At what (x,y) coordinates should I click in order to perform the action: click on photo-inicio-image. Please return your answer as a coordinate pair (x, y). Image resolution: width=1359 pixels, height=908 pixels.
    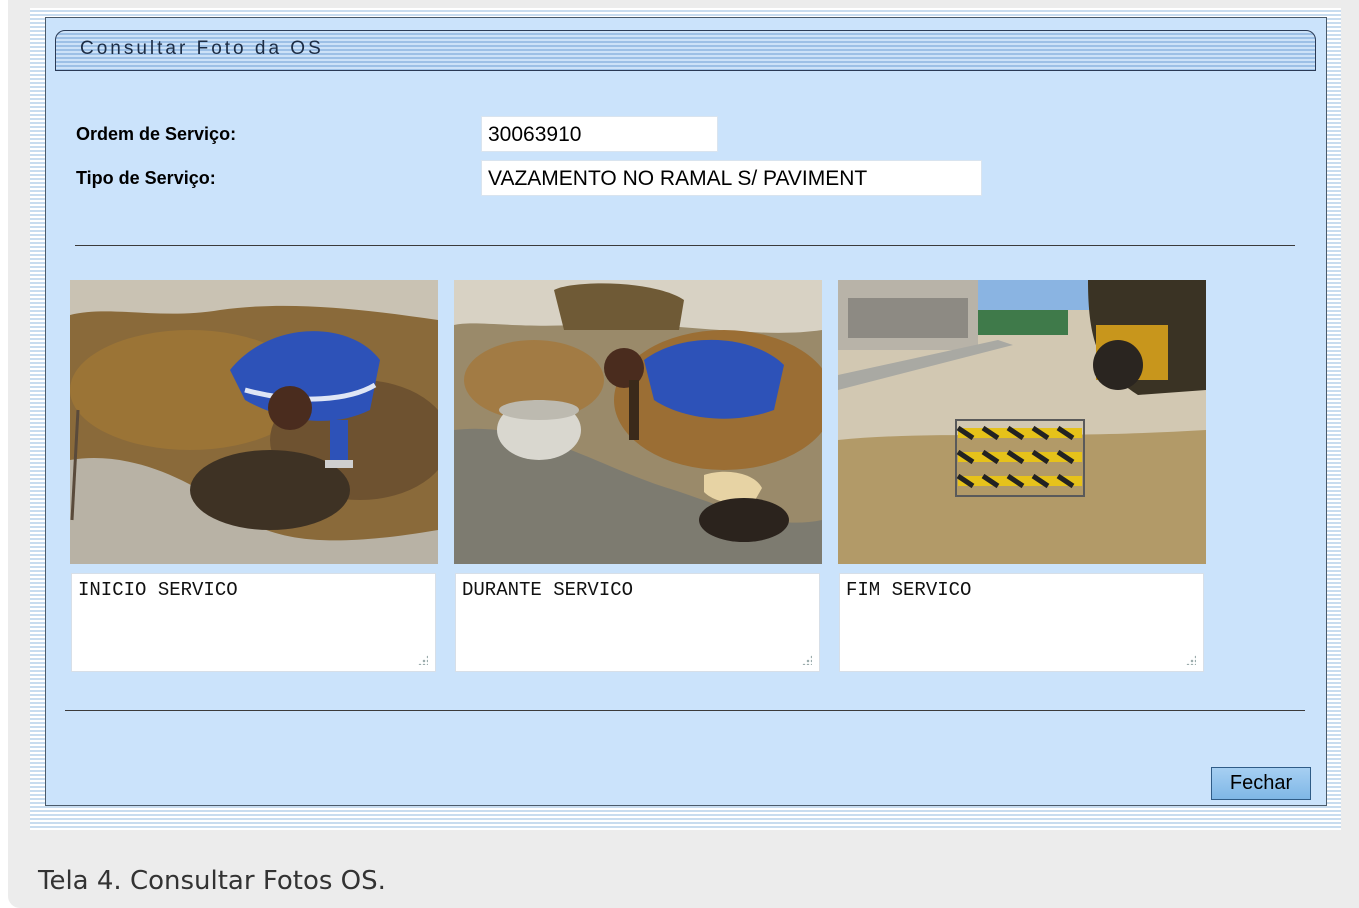
    Looking at the image, I should click on (254, 422).